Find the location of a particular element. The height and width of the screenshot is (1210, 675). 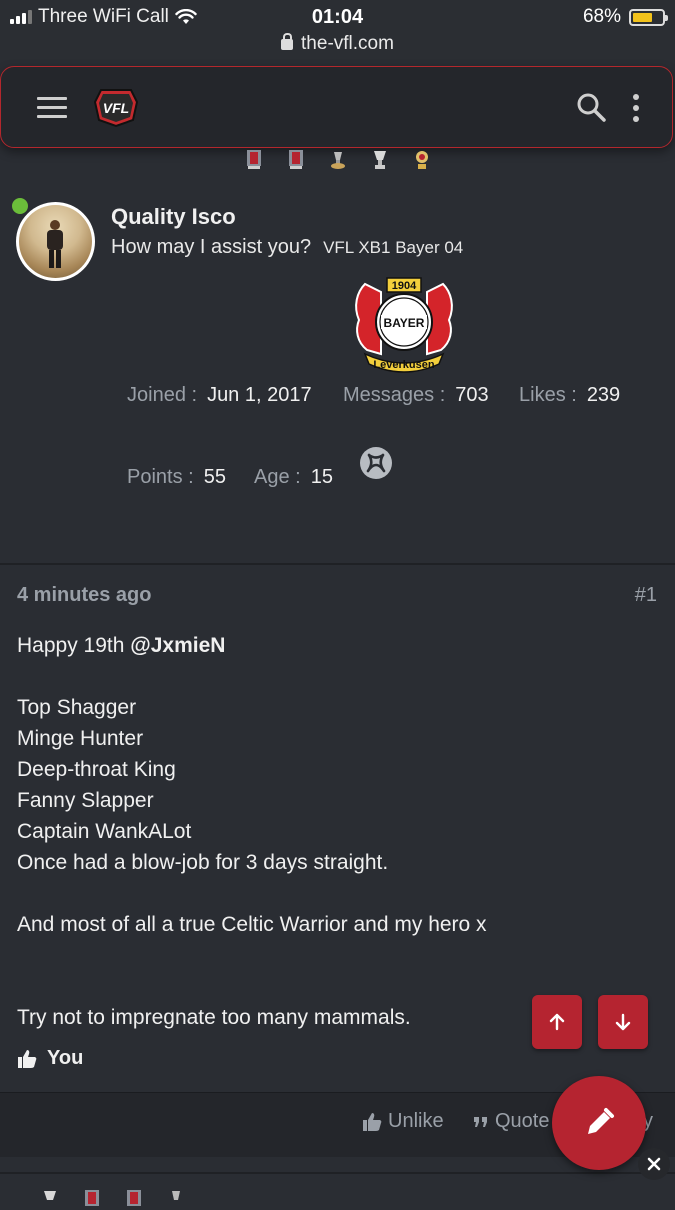

bayer-leverkusen-crest-icon: 1904 BAYER Leverkusen is located at coordinates (404, 325).